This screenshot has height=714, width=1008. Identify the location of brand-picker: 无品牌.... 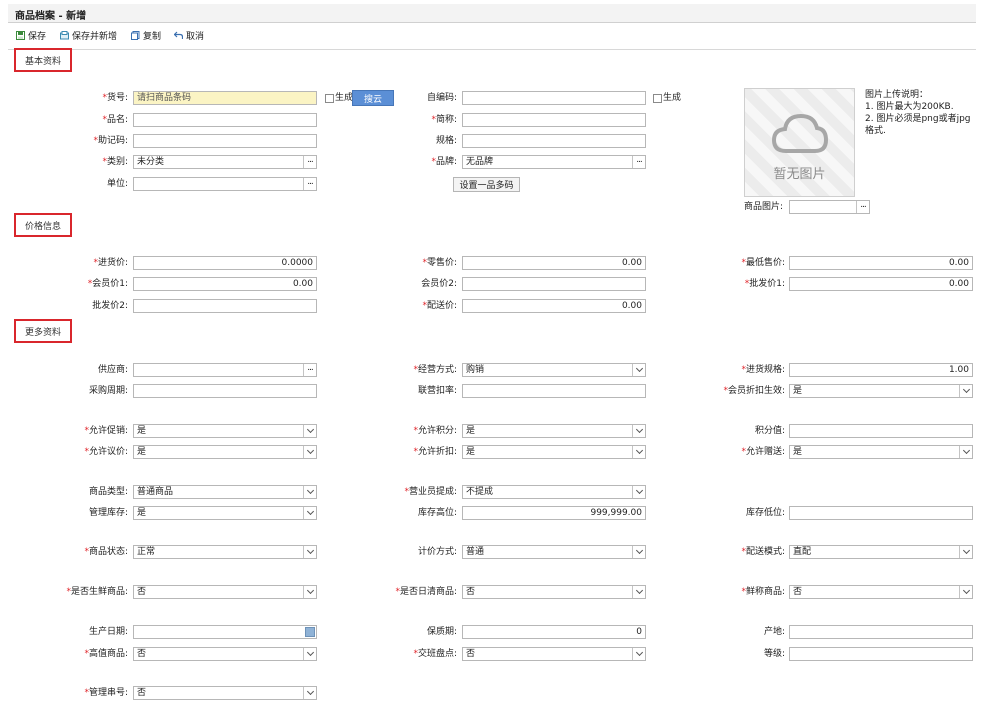
(554, 162).